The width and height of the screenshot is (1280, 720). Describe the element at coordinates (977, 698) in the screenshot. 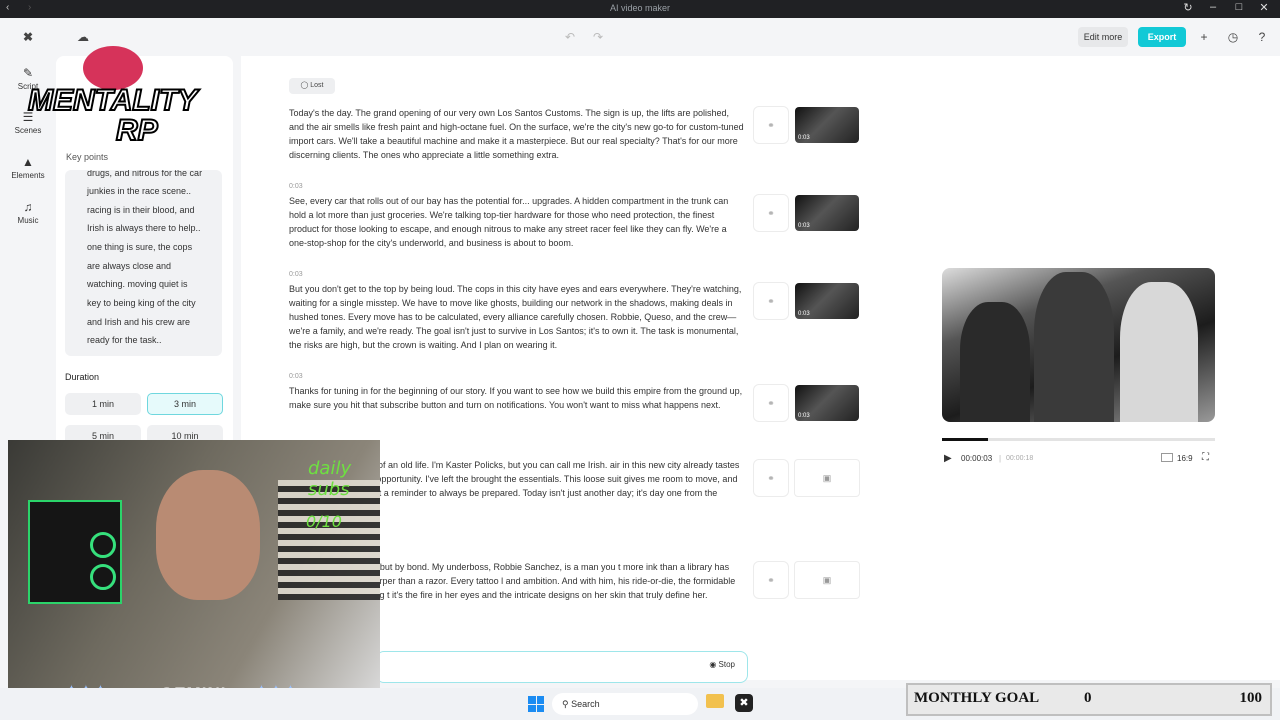

I see `goal-label: MONTHLY GOAL` at that location.